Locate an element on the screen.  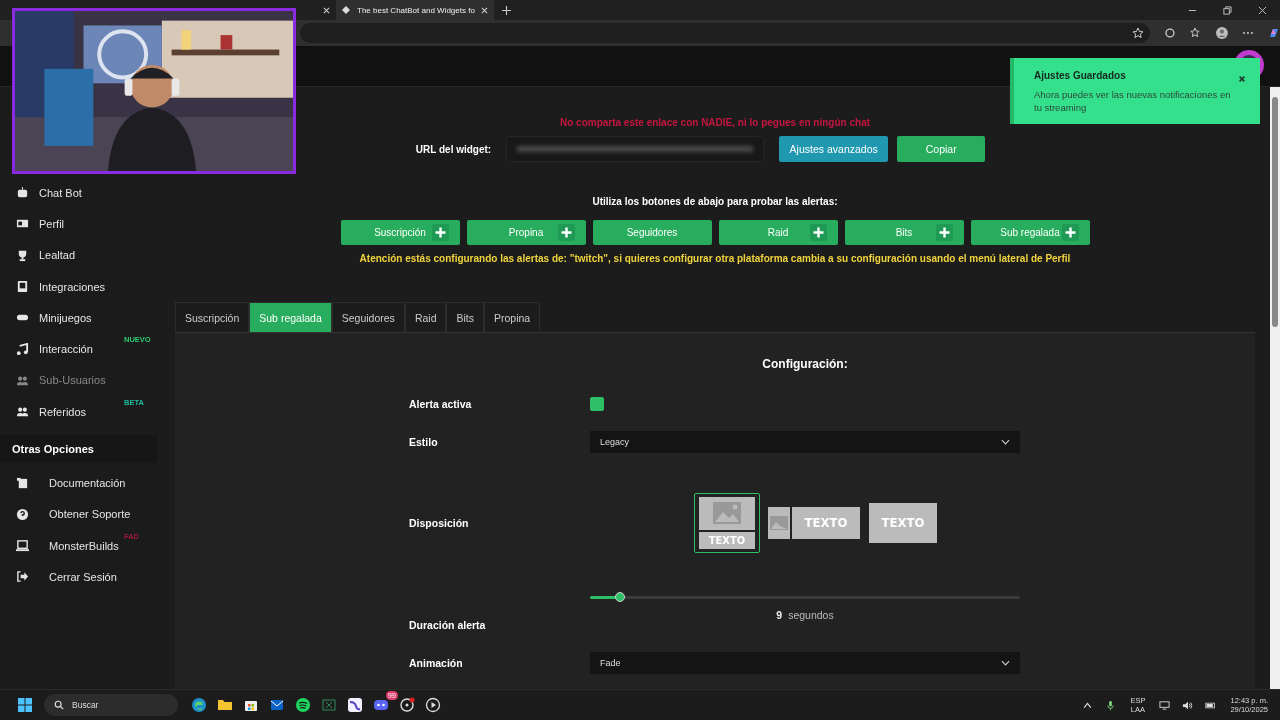
sidebar-item: Integraciones is located at coordinates (79, 286).